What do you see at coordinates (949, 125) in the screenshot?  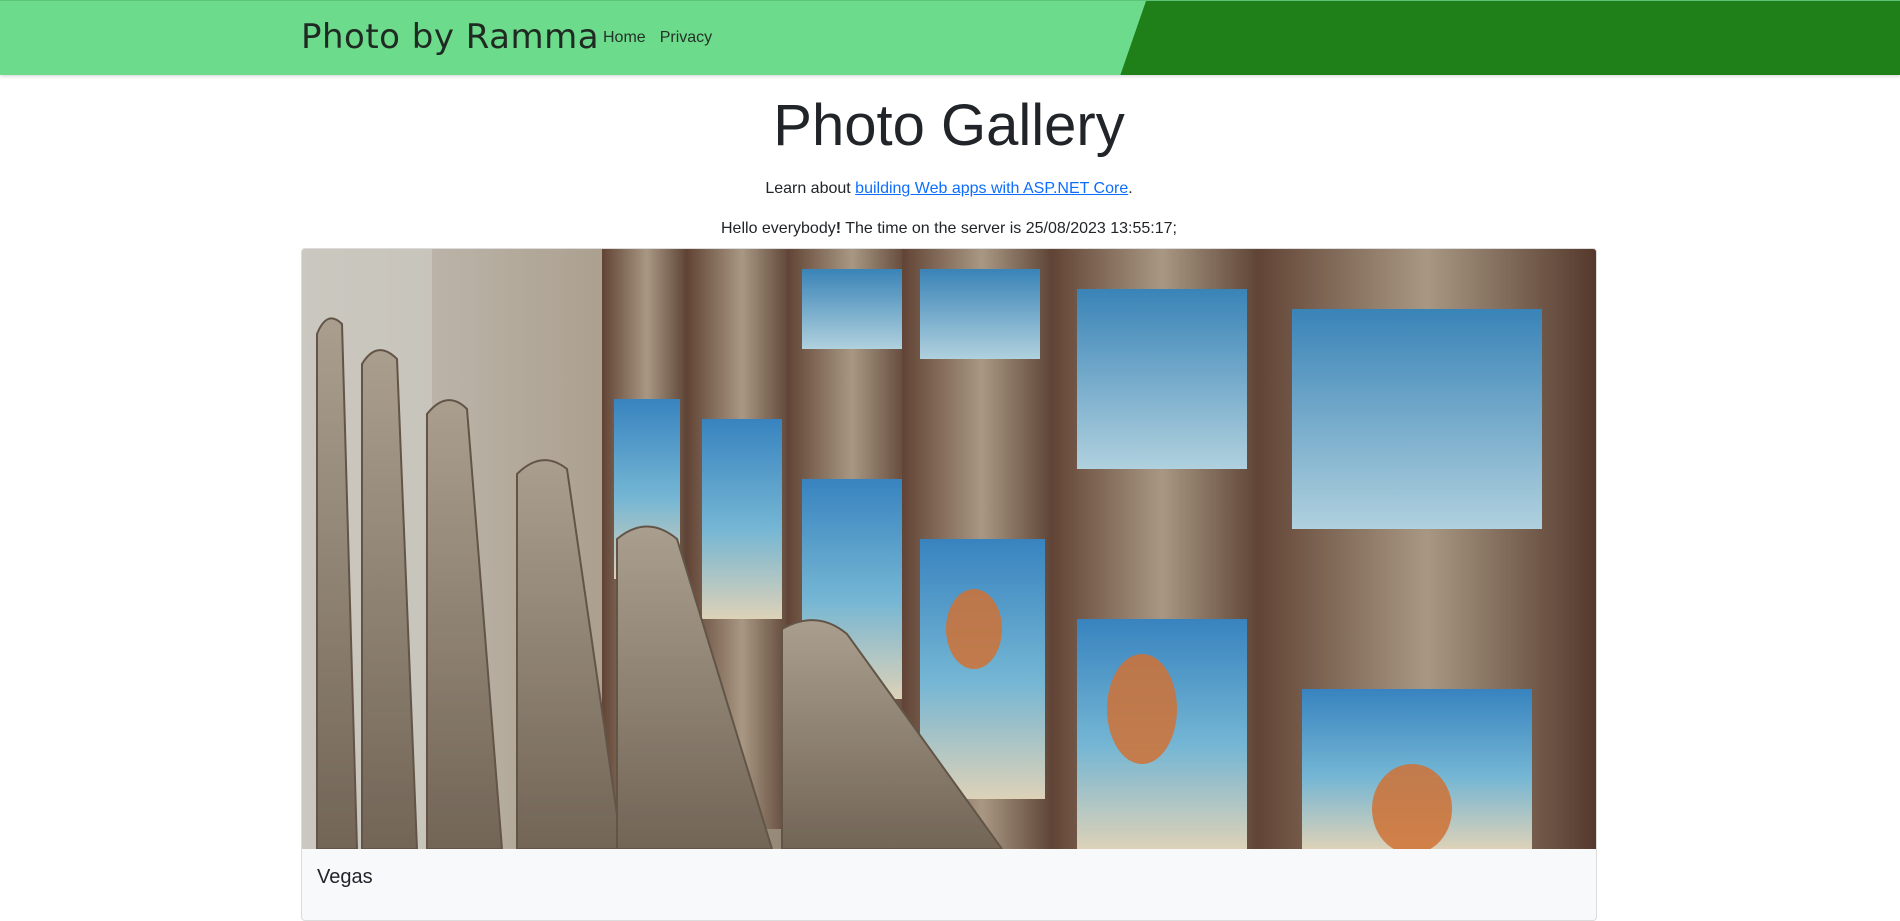 I see `page-title: Photo Gallery` at bounding box center [949, 125].